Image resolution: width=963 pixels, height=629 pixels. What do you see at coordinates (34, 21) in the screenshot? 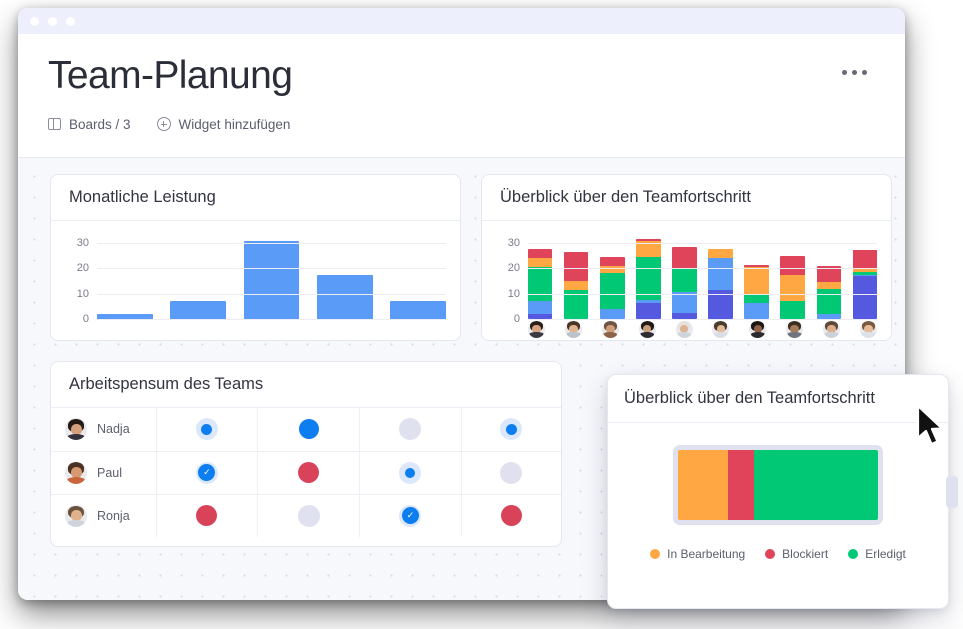
I see `window-dot-close` at bounding box center [34, 21].